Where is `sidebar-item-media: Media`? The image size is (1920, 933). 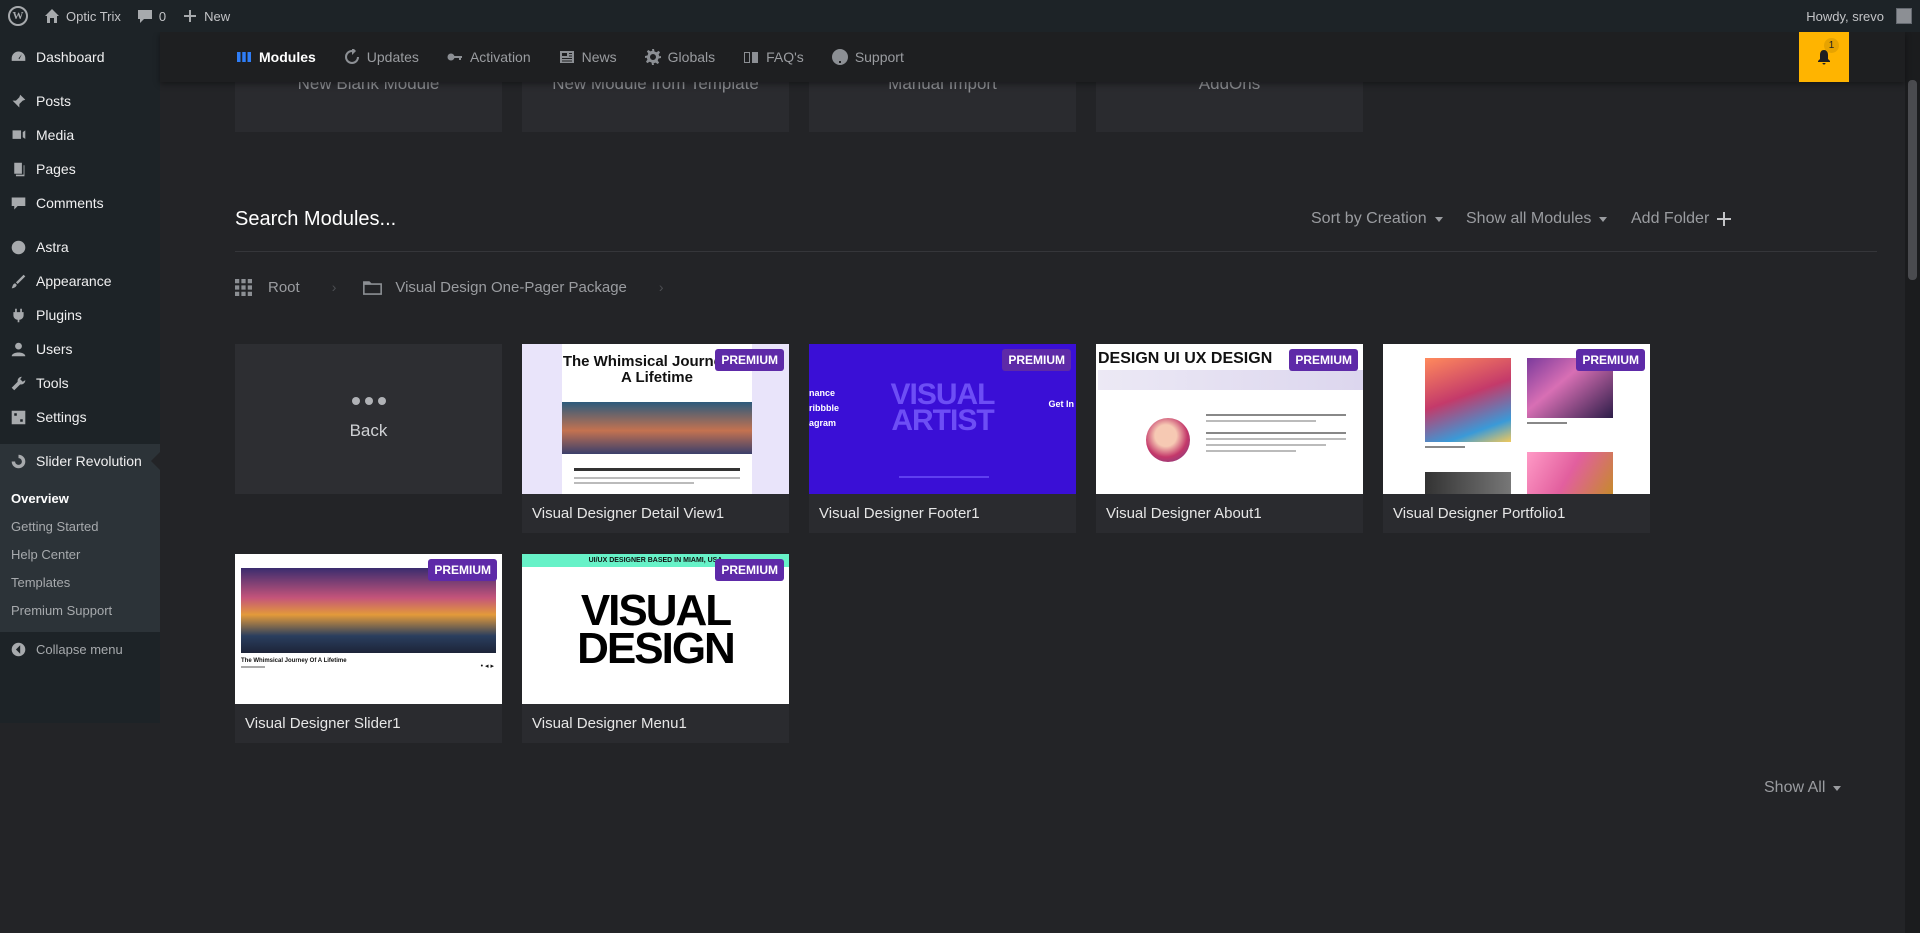
sidebar-item-media: Media is located at coordinates (80, 135).